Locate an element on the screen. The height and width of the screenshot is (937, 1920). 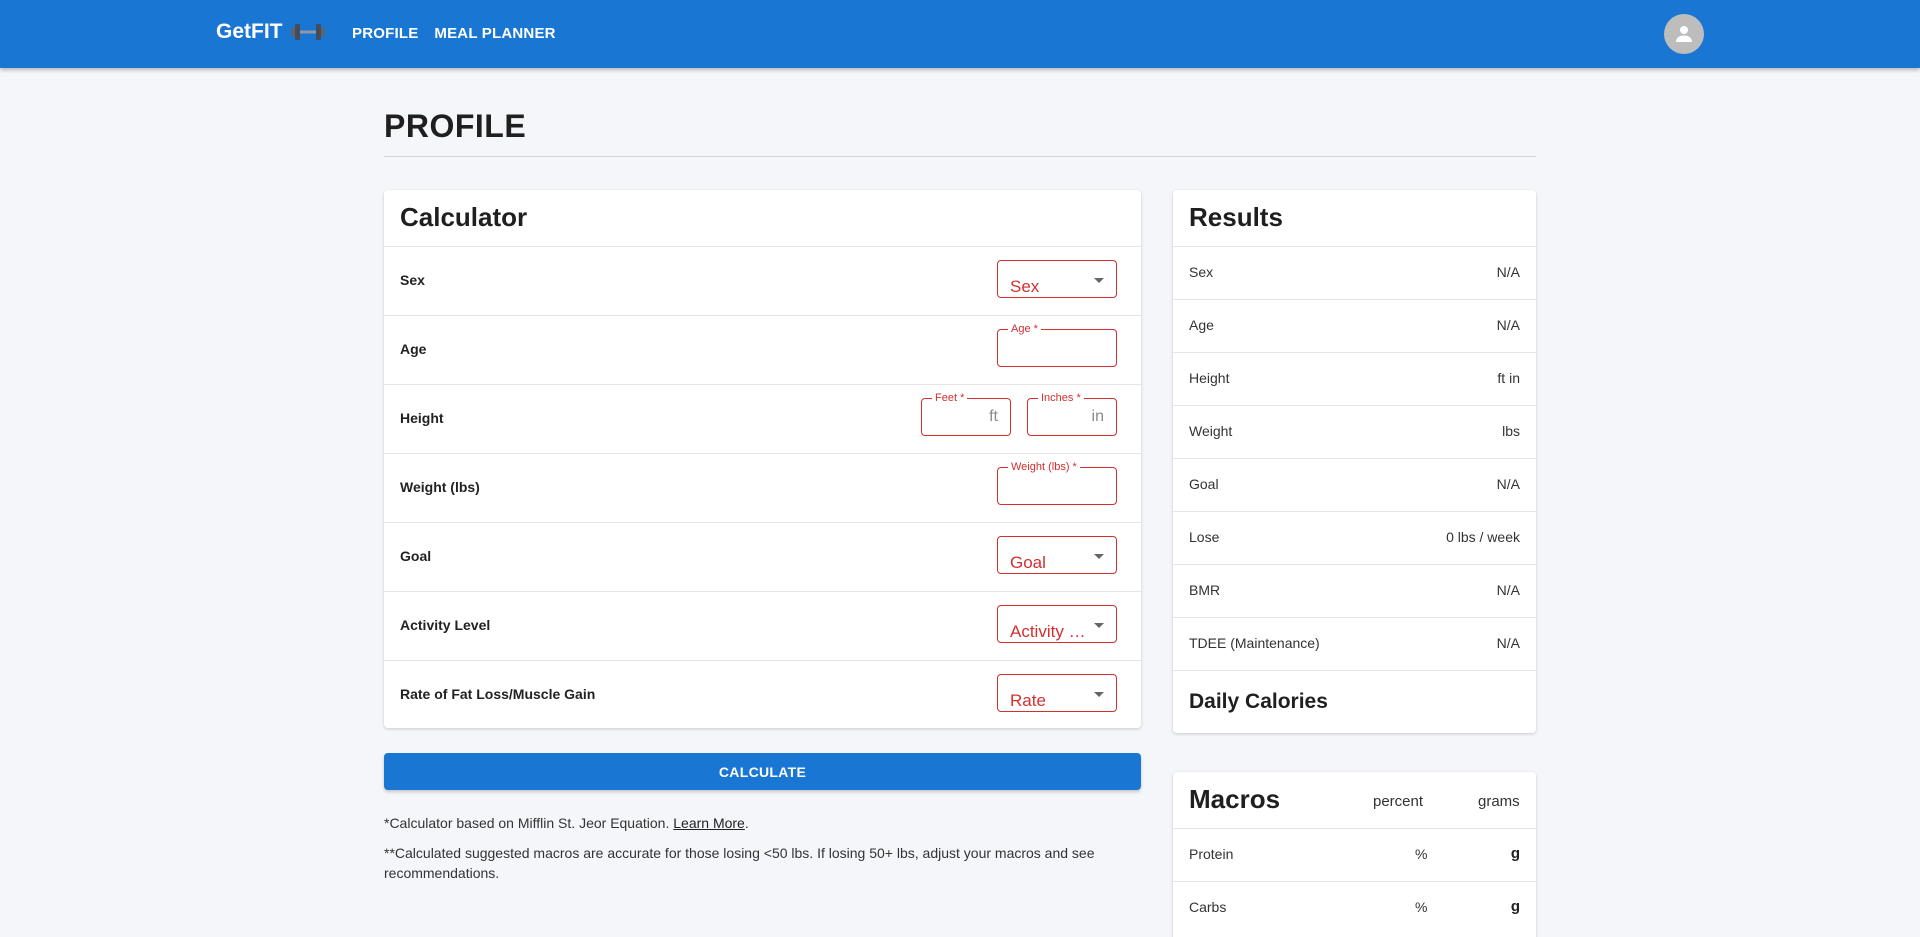
goal-select: Goal is located at coordinates (1057, 555).